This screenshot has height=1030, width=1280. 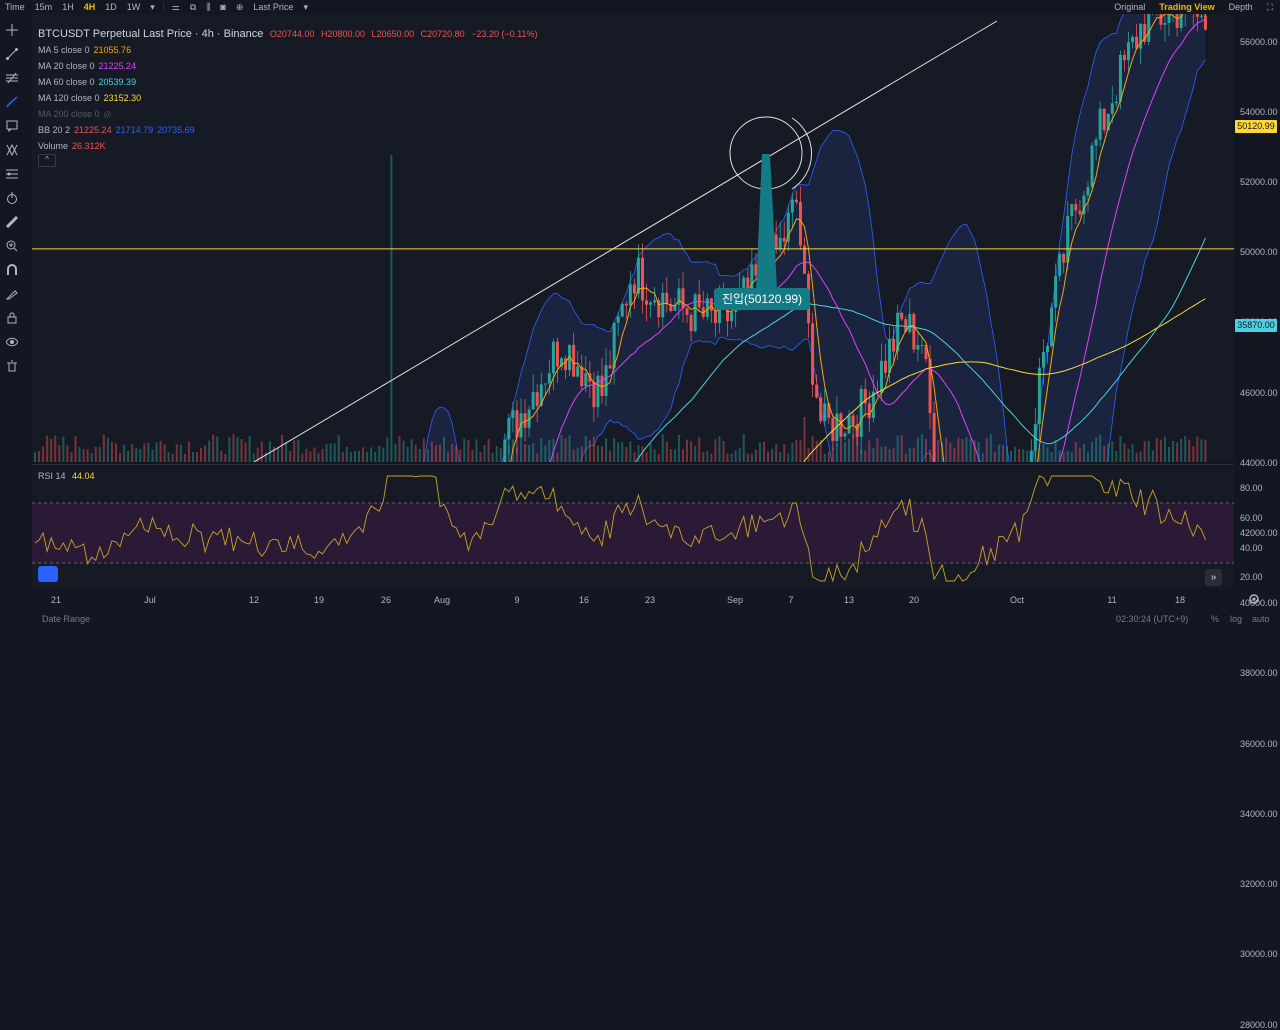 What do you see at coordinates (176, 7) in the screenshot?
I see `chart-type-icon: ⚌` at bounding box center [176, 7].